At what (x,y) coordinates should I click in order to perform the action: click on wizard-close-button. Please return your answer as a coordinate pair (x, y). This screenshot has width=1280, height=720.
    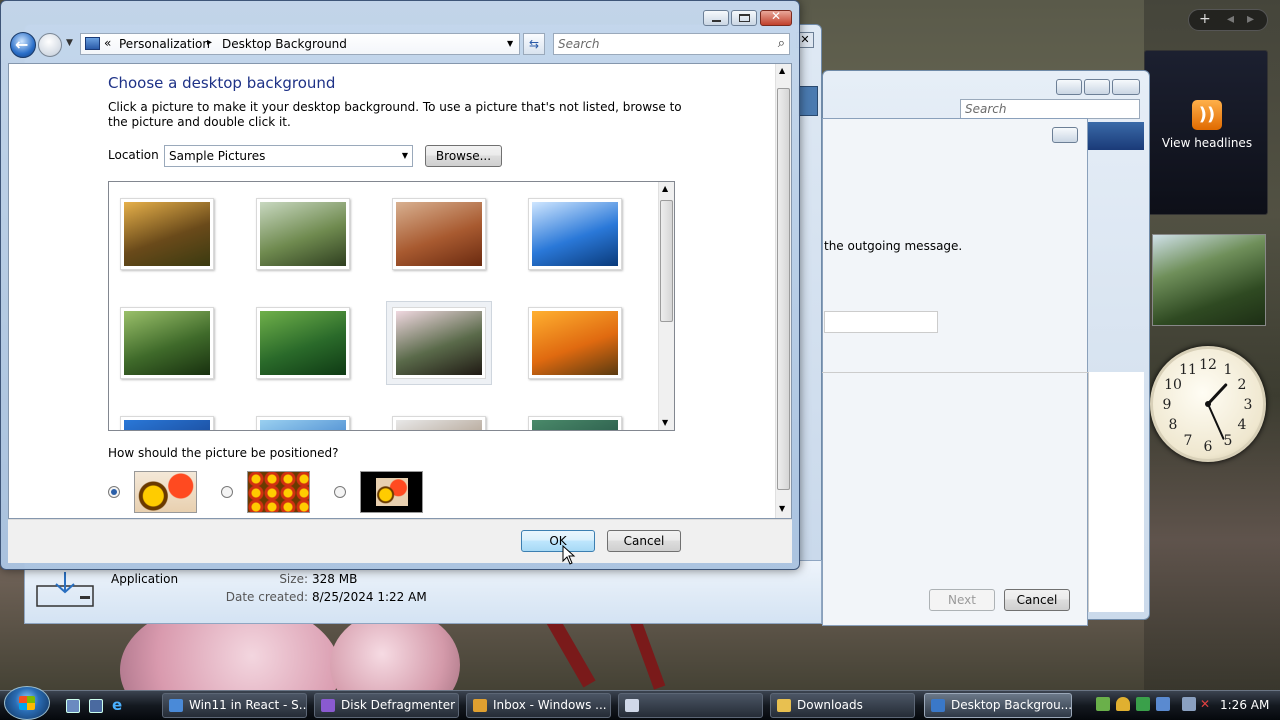
    Looking at the image, I should click on (1065, 135).